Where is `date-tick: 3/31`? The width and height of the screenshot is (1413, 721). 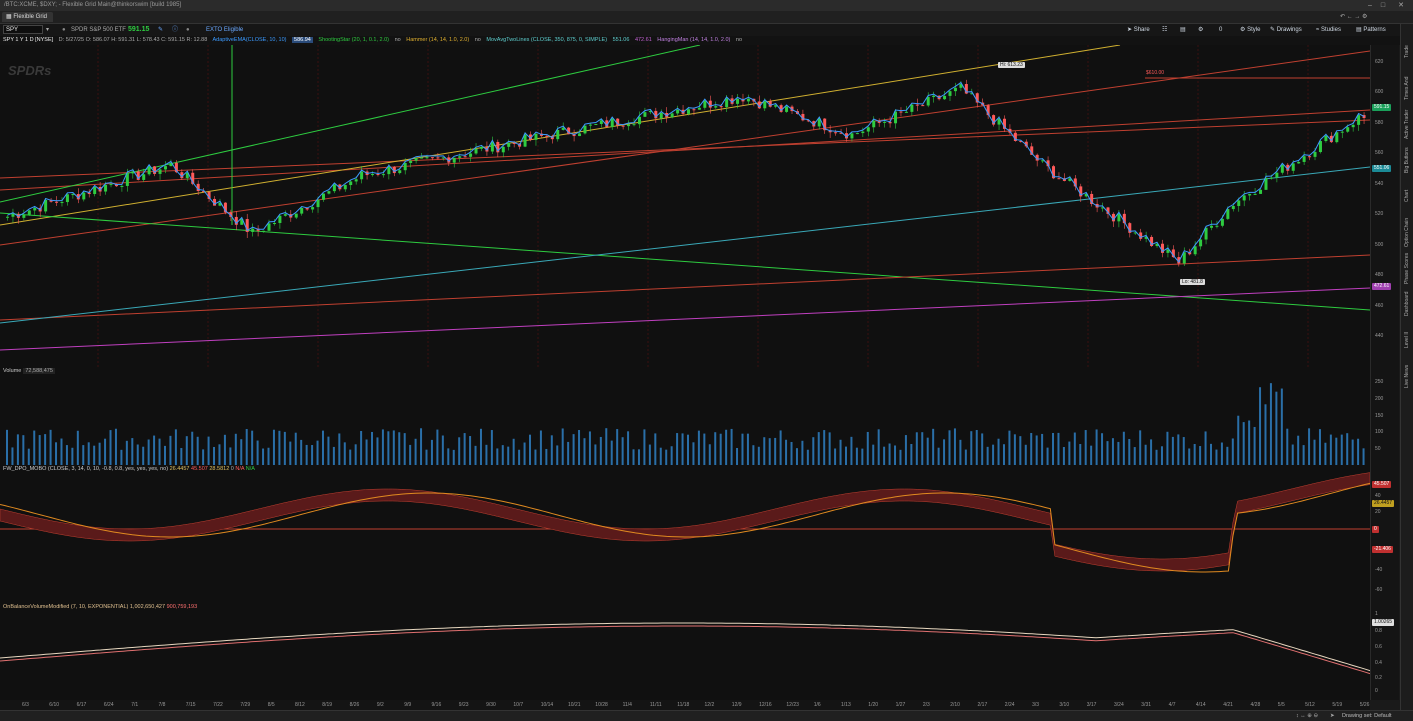
date-tick: 3/31 is located at coordinates (1146, 705).